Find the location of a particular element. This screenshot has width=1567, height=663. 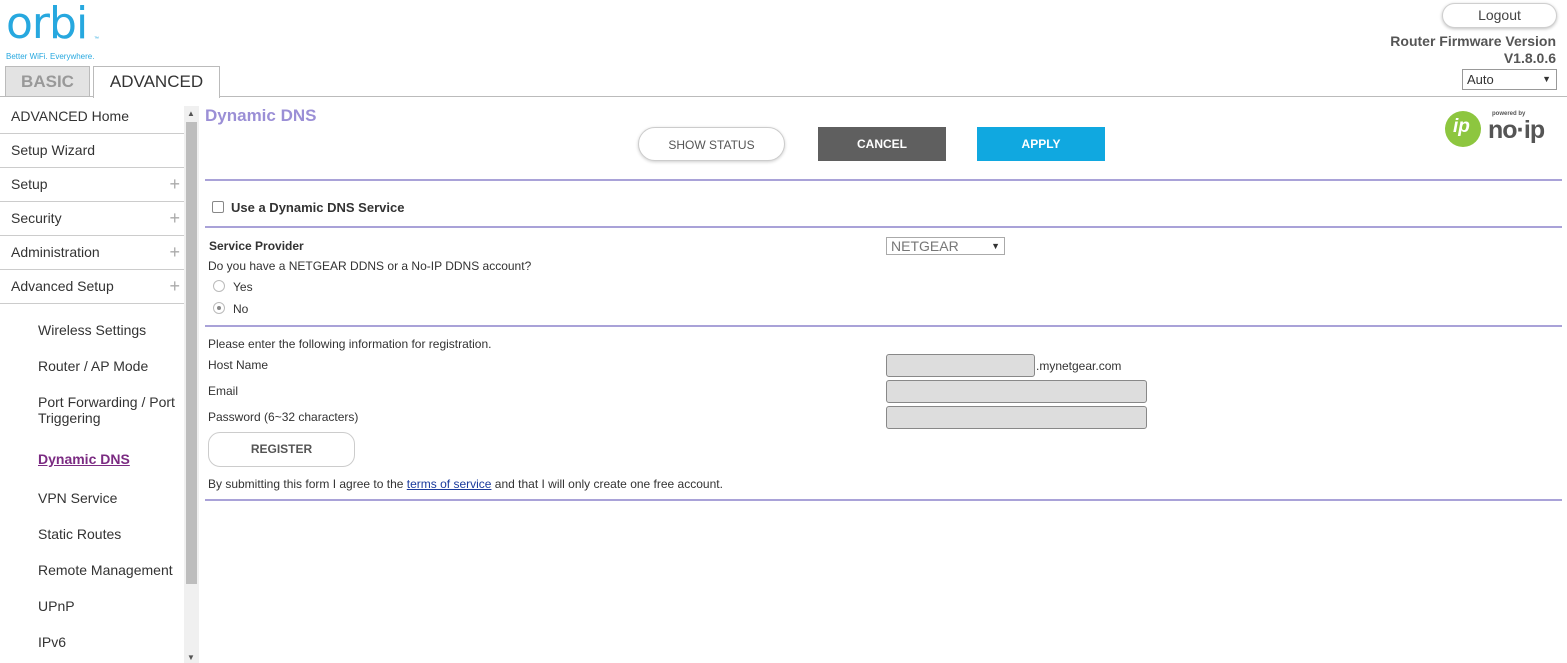

submenu-item-port-forwarding: Port Forwarding / Port Triggering is located at coordinates (108, 410).